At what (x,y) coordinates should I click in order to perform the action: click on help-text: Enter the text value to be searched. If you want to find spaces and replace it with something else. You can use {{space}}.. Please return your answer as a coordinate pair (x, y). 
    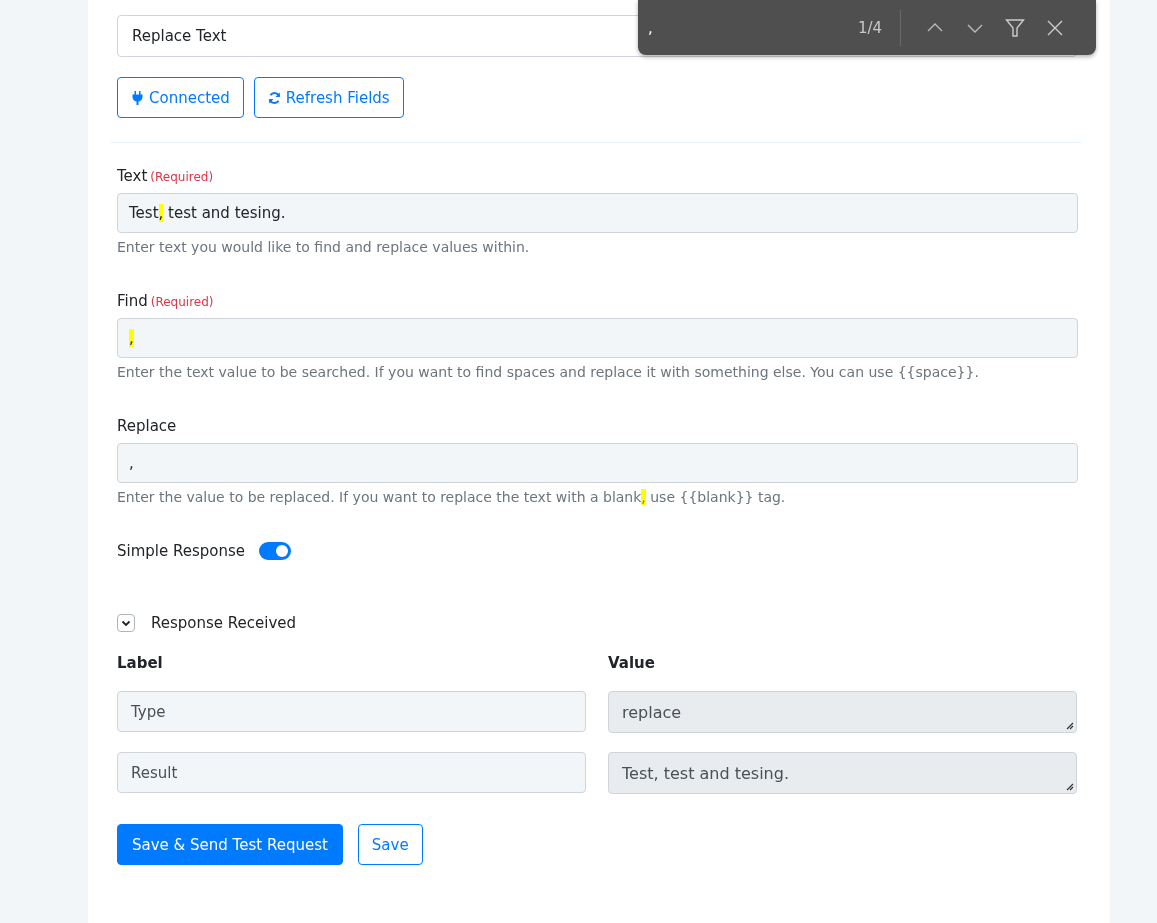
    Looking at the image, I should click on (548, 372).